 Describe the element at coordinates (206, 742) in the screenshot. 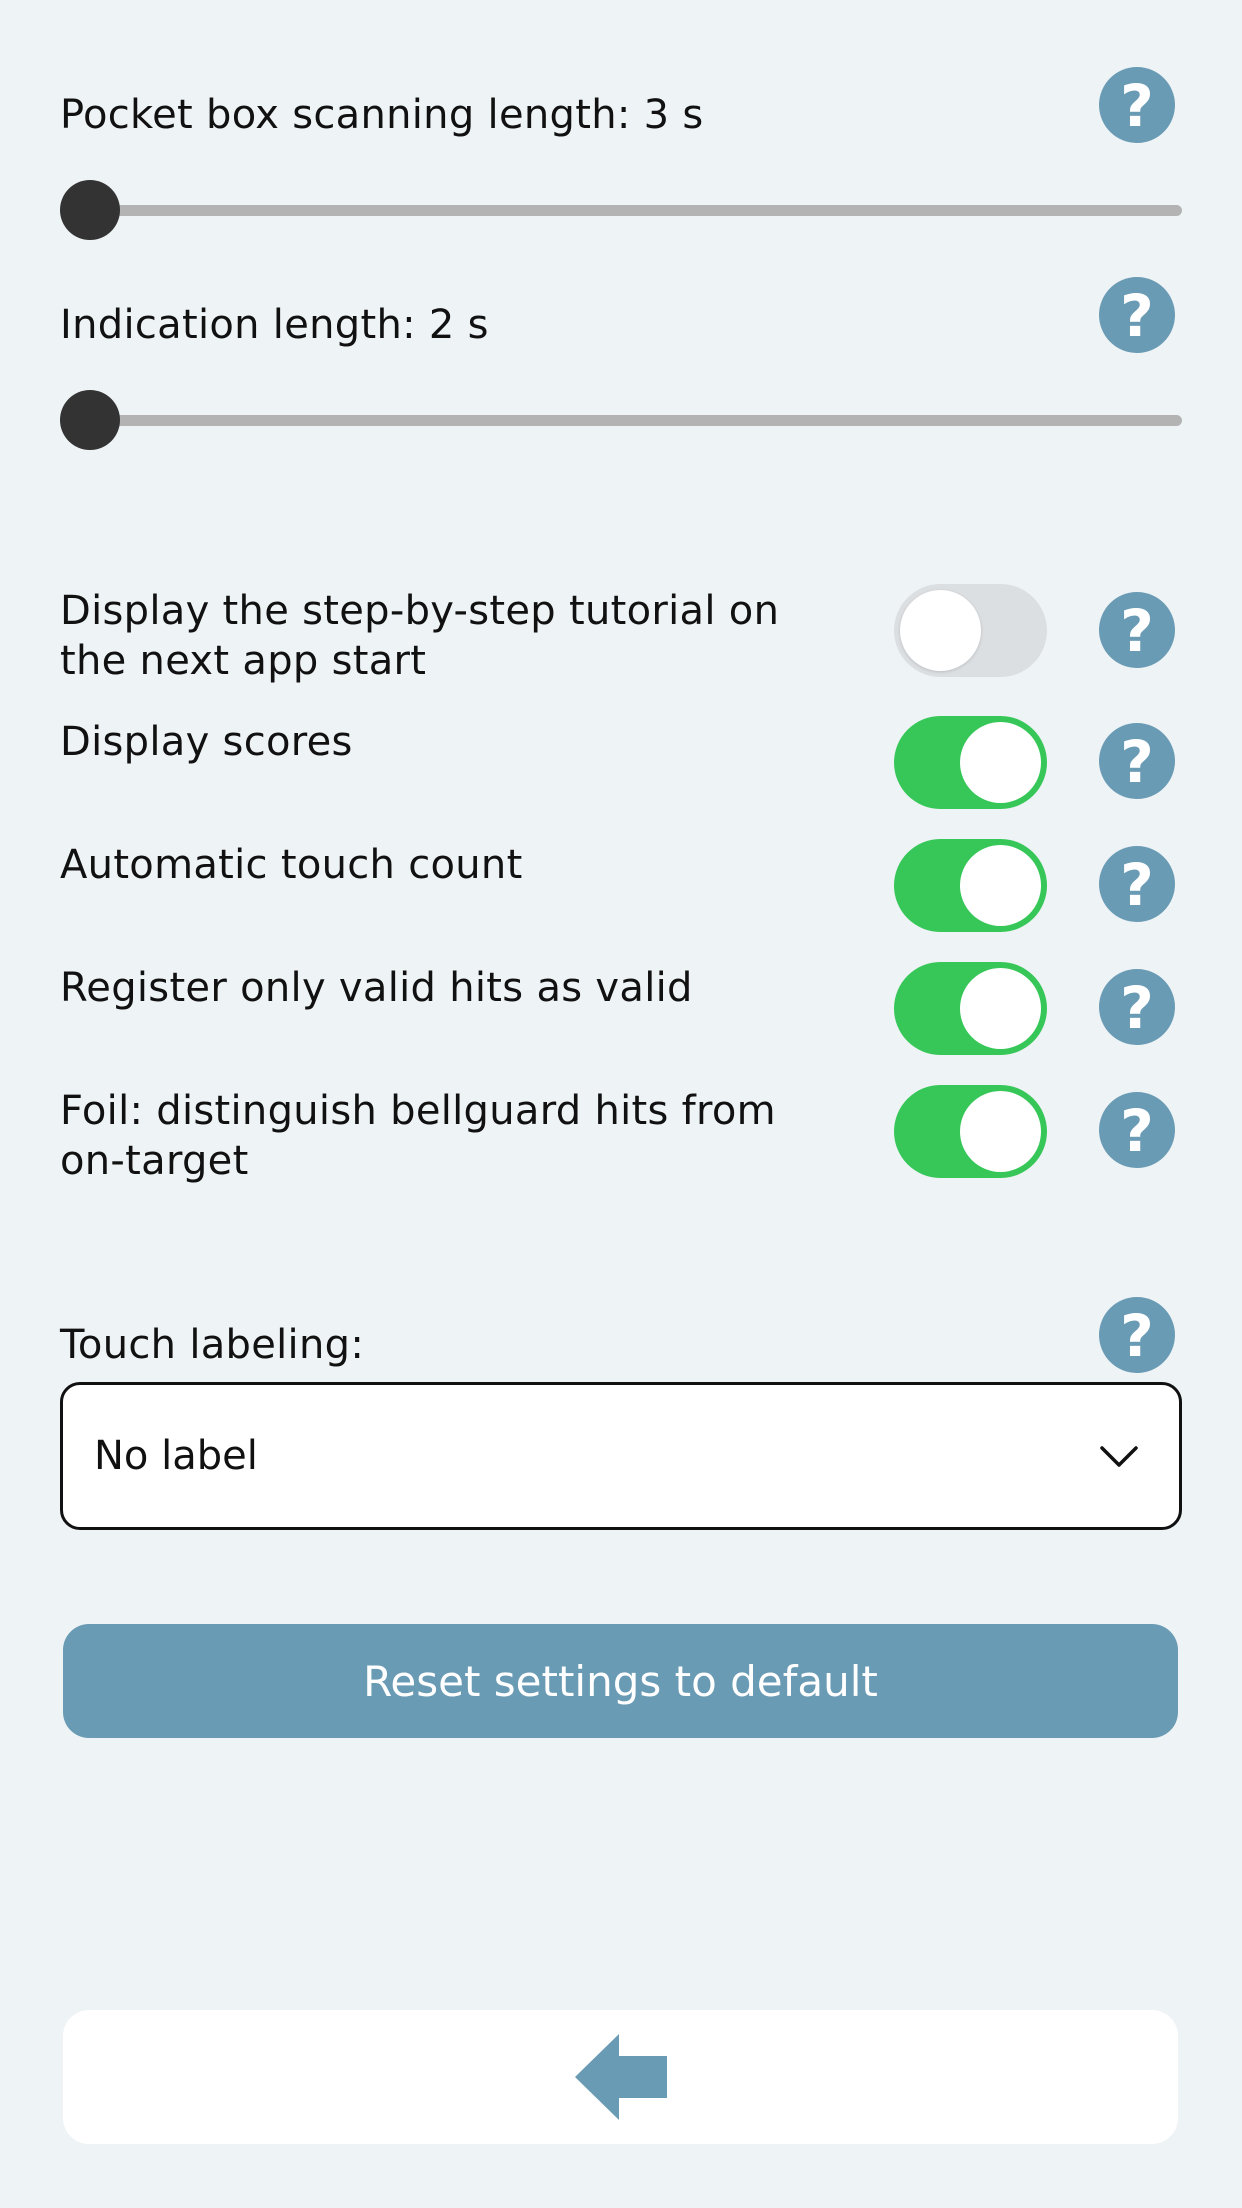

I see `display-scores-label: Display scores` at that location.